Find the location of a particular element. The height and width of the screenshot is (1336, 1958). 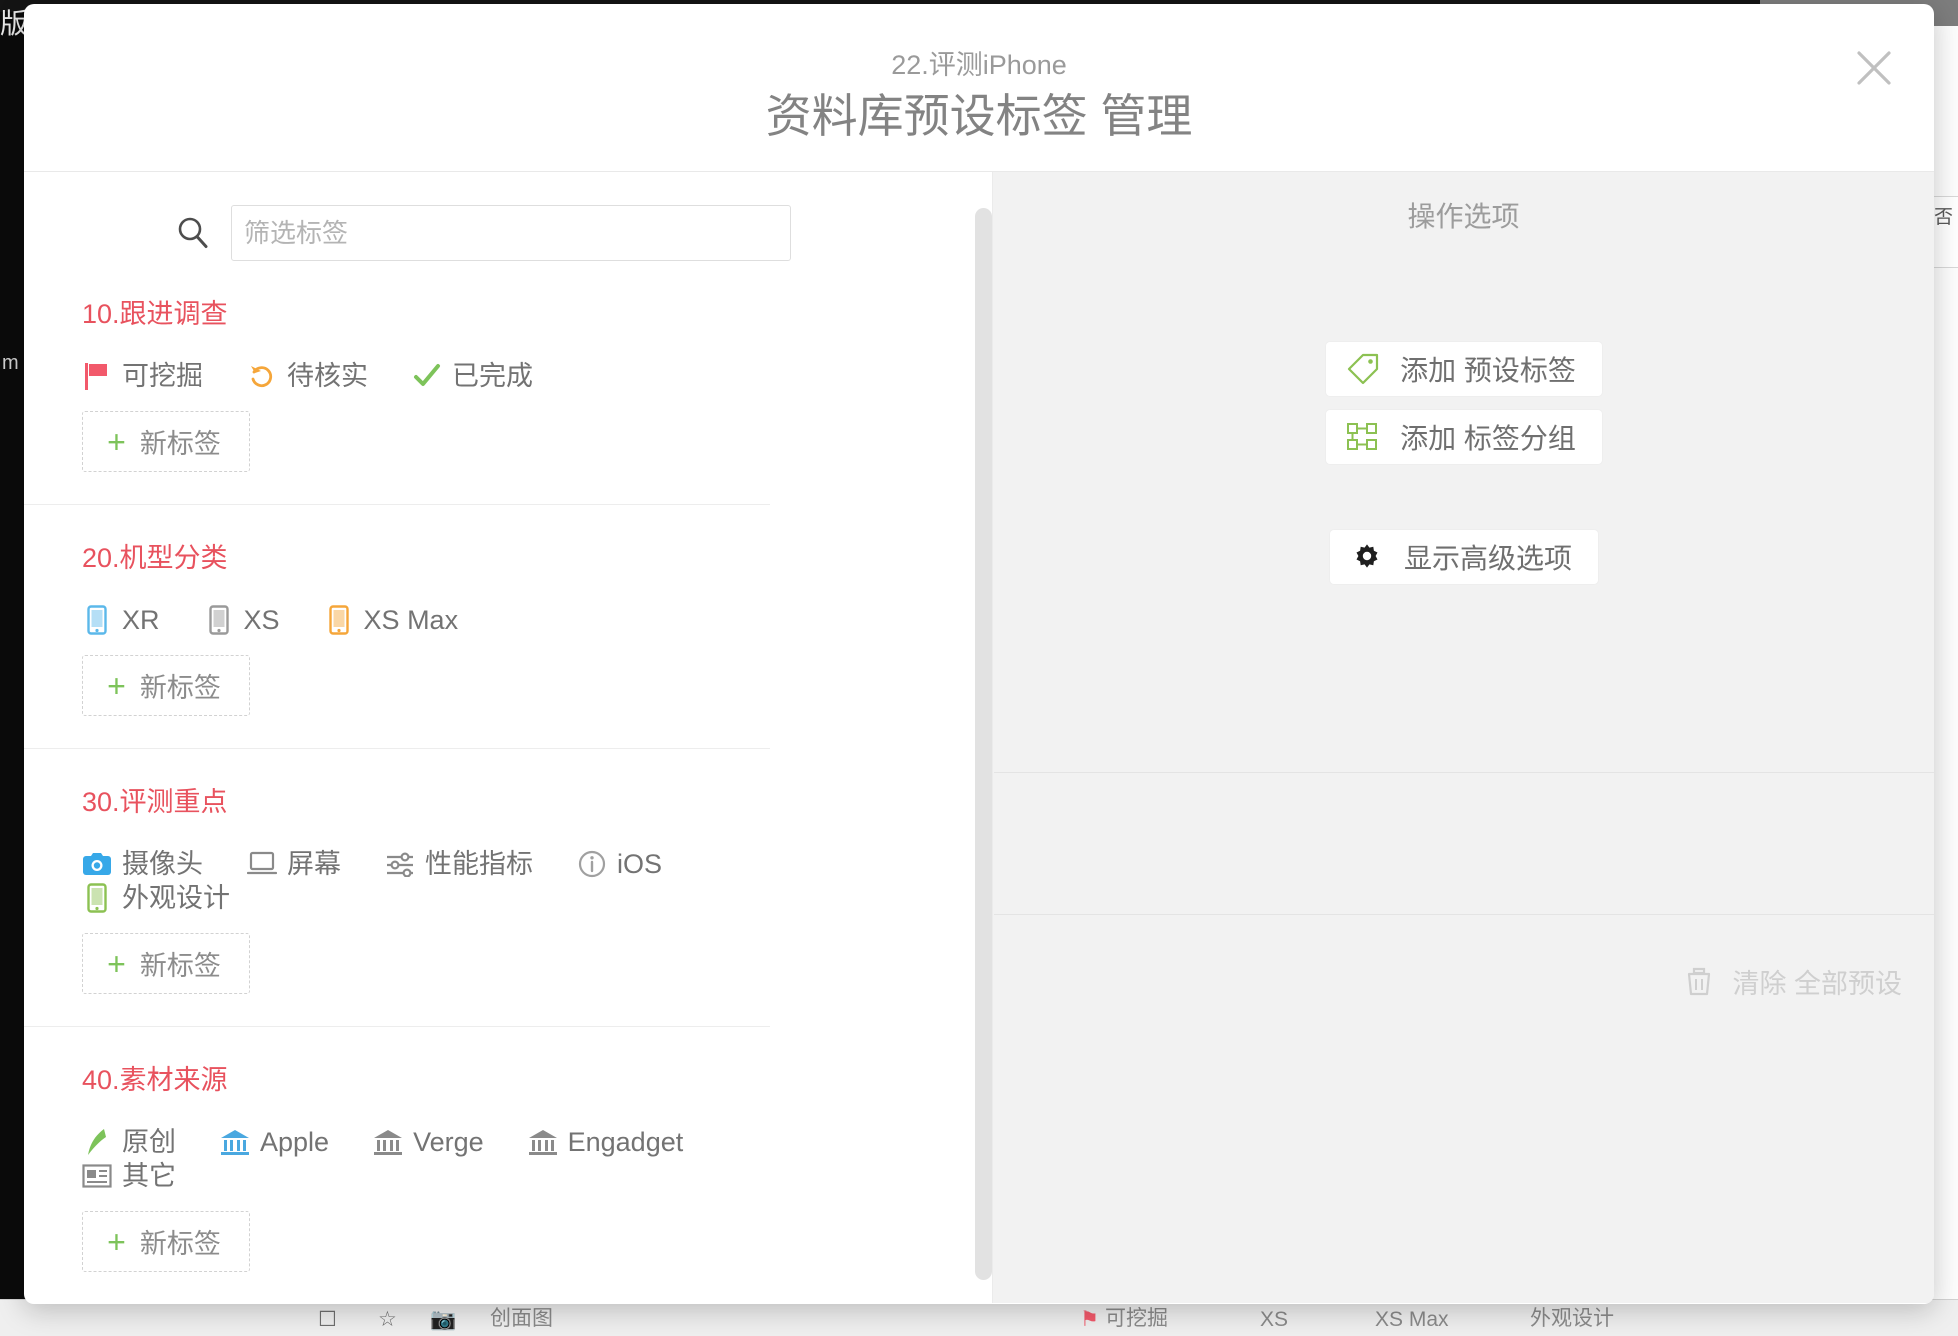

tag-label: XS Max is located at coordinates (411, 620).